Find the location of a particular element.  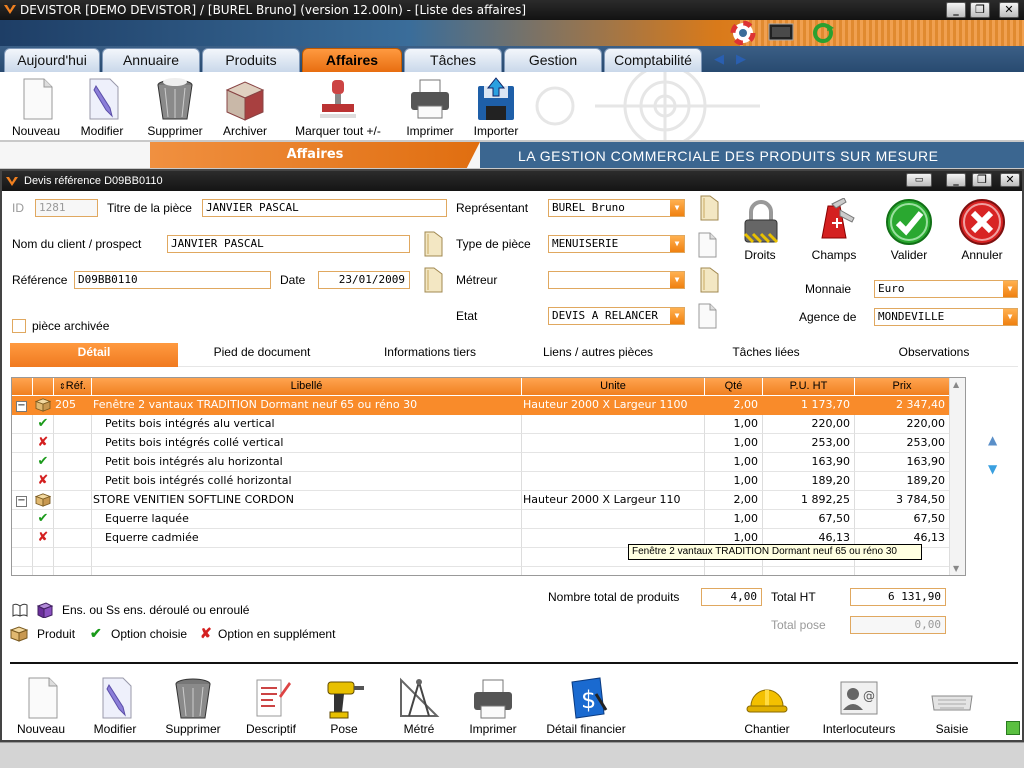

bottom-detail-financier-button: $ Détail financier is located at coordinates (586, 706).